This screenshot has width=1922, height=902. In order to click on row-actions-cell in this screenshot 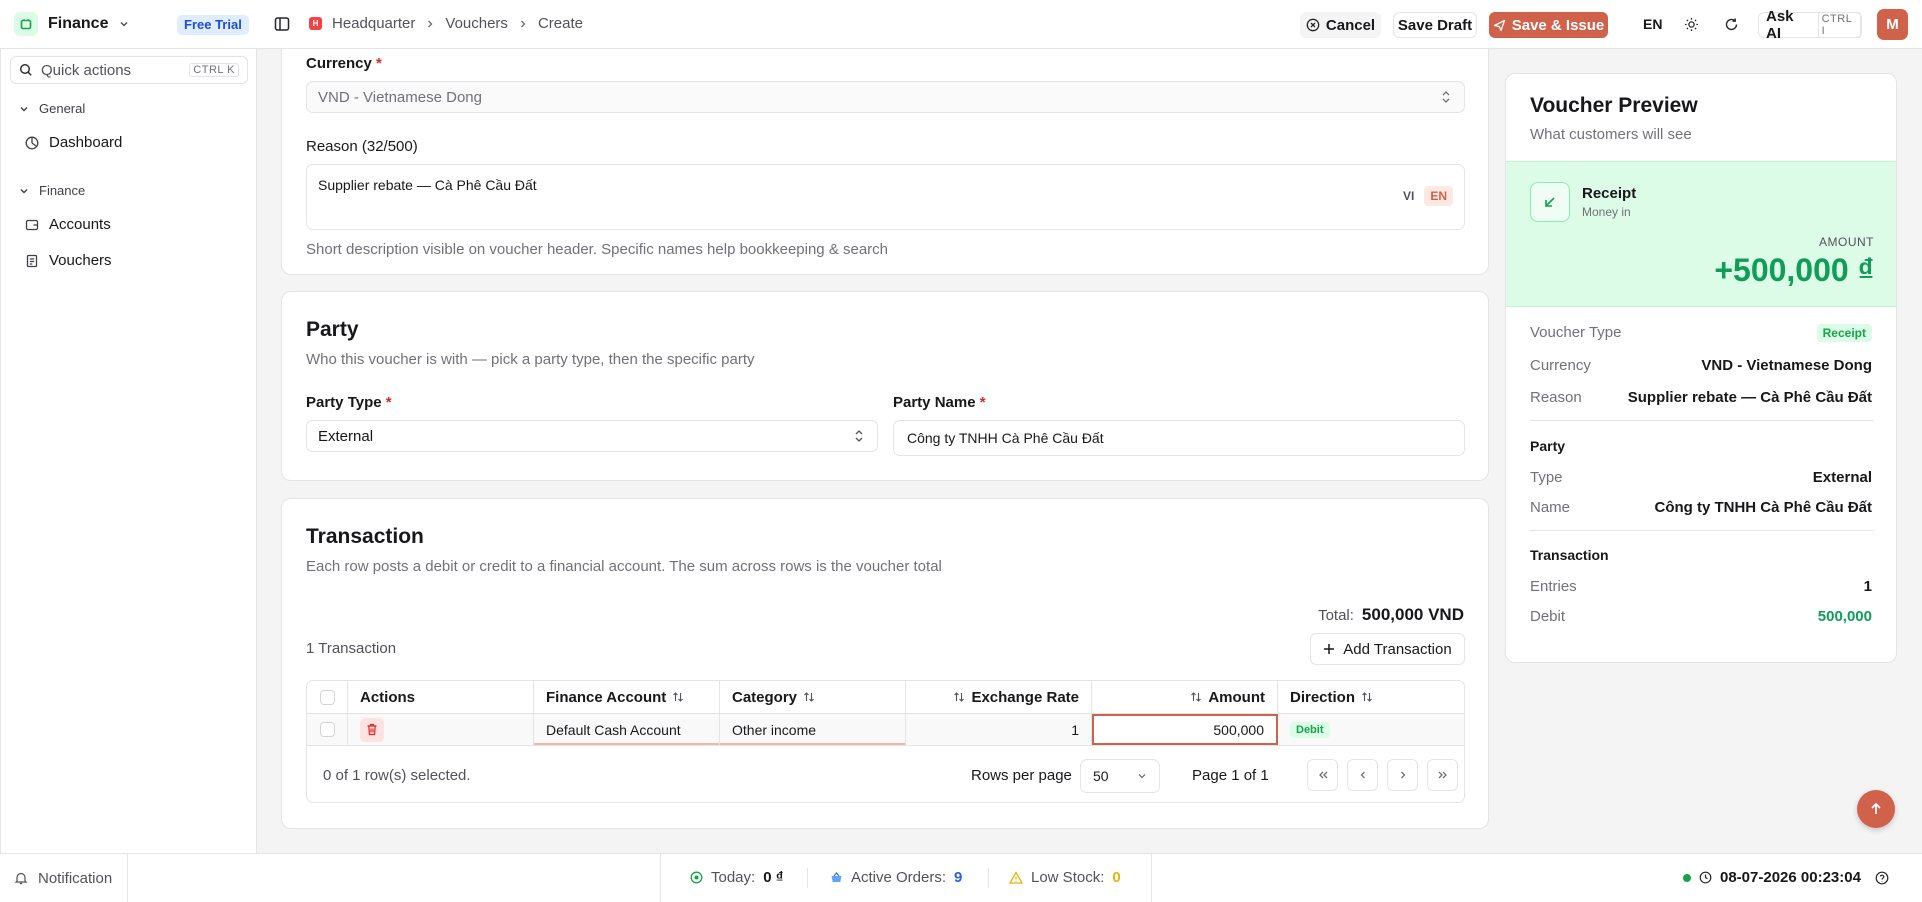, I will do `click(441, 729)`.